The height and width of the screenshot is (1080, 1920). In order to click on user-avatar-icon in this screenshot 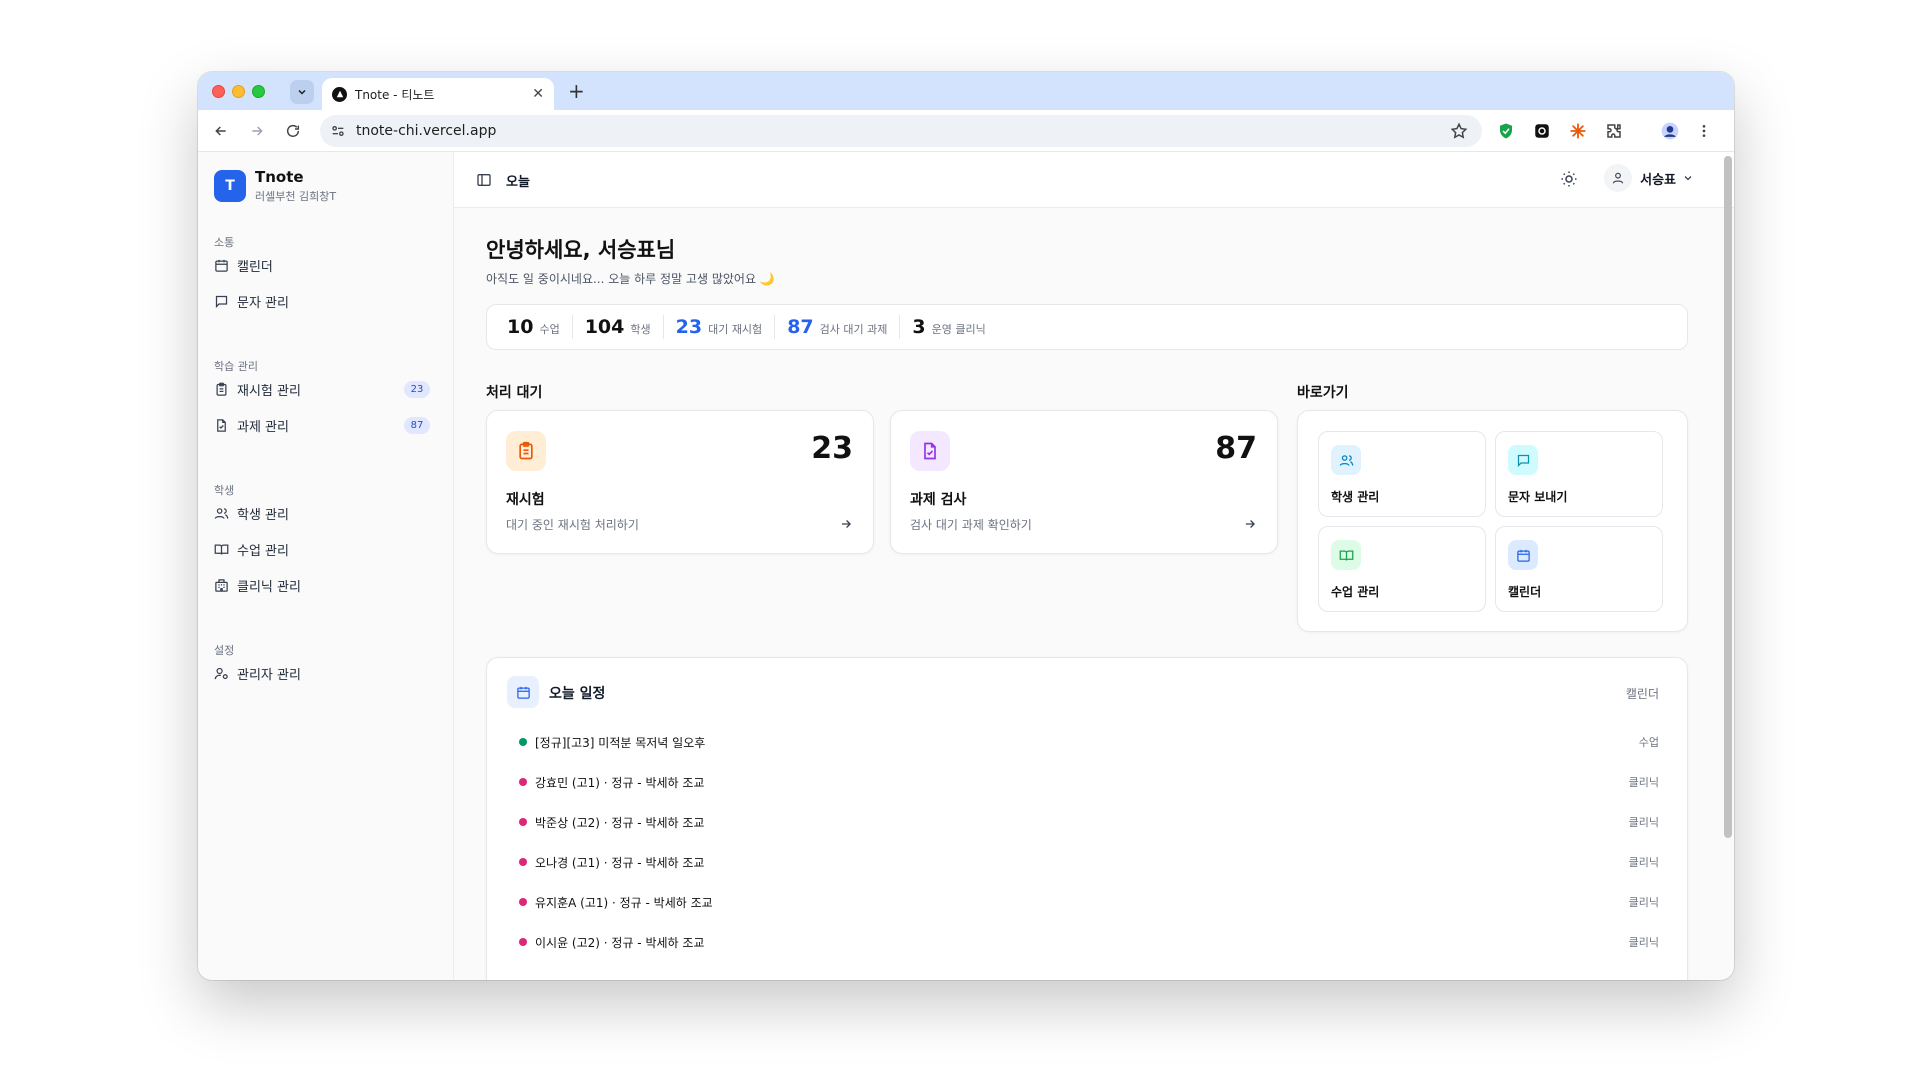, I will do `click(1618, 178)`.